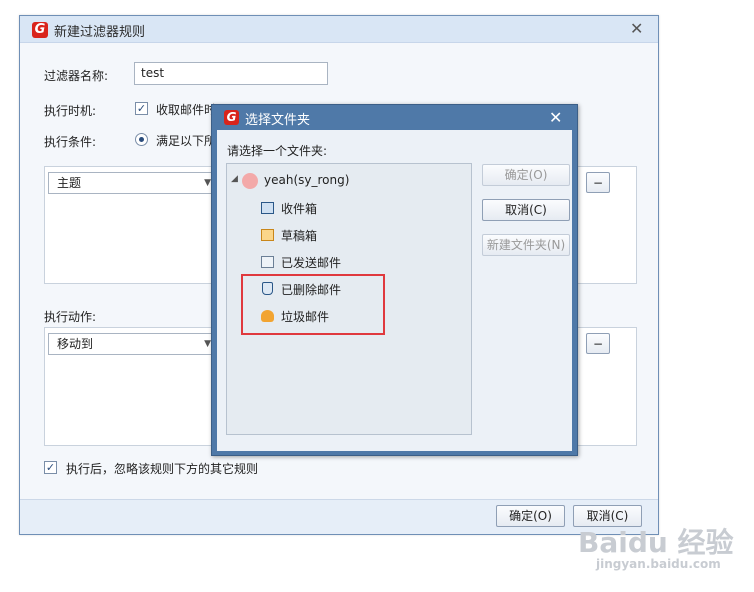  I want to click on remove-condition-button: −, so click(598, 182).